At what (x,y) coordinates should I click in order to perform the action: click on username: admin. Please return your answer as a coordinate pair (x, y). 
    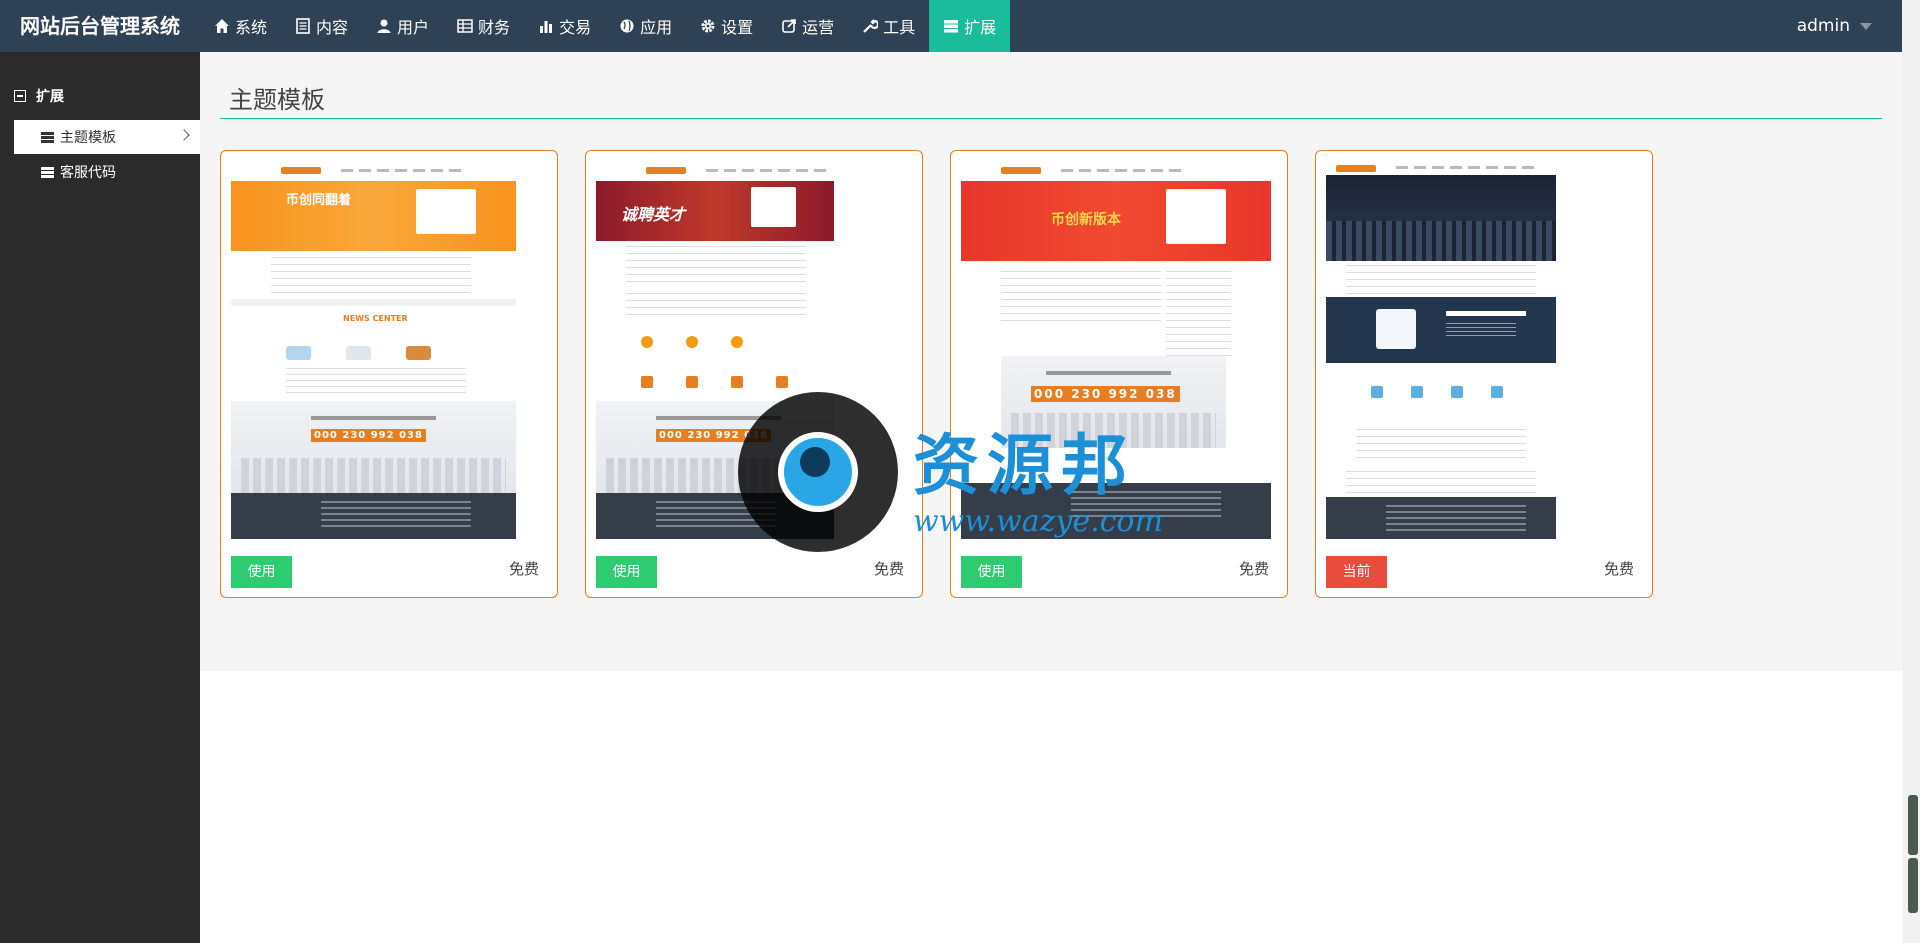
    Looking at the image, I should click on (1823, 26).